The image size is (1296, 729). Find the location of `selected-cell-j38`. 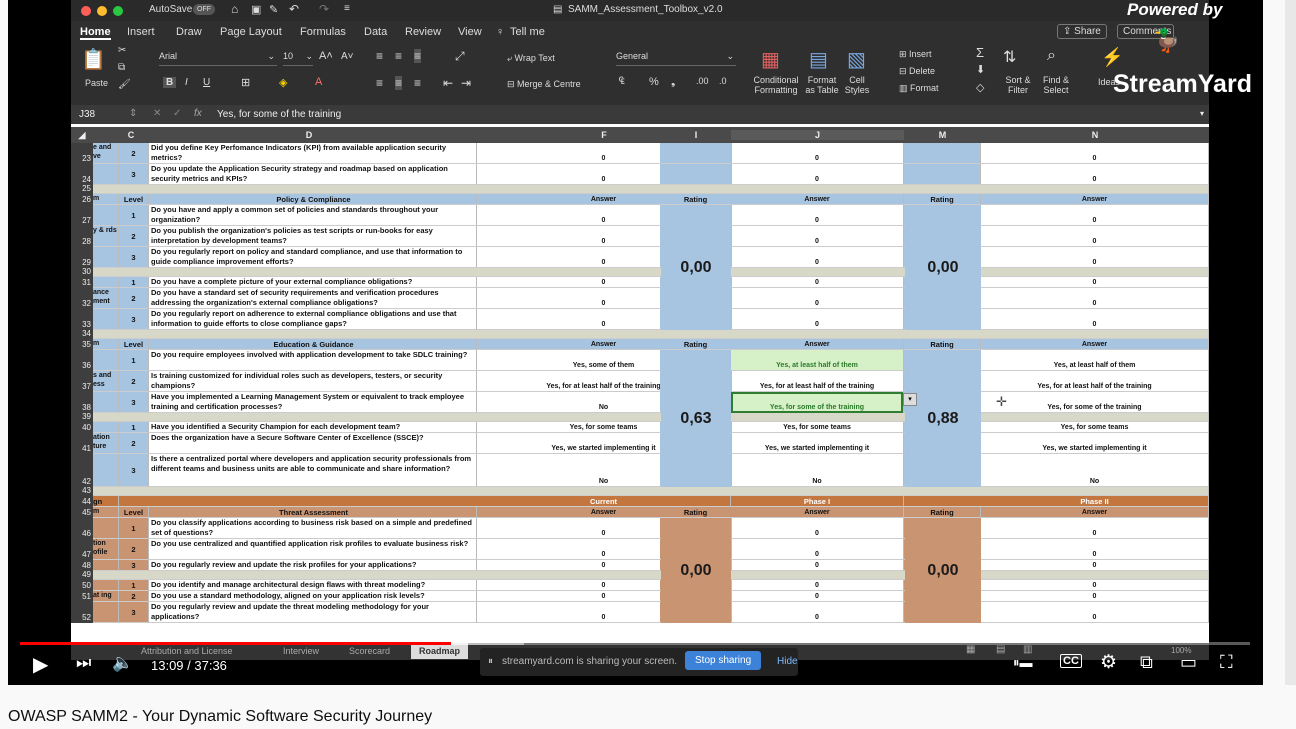

selected-cell-j38 is located at coordinates (817, 402).